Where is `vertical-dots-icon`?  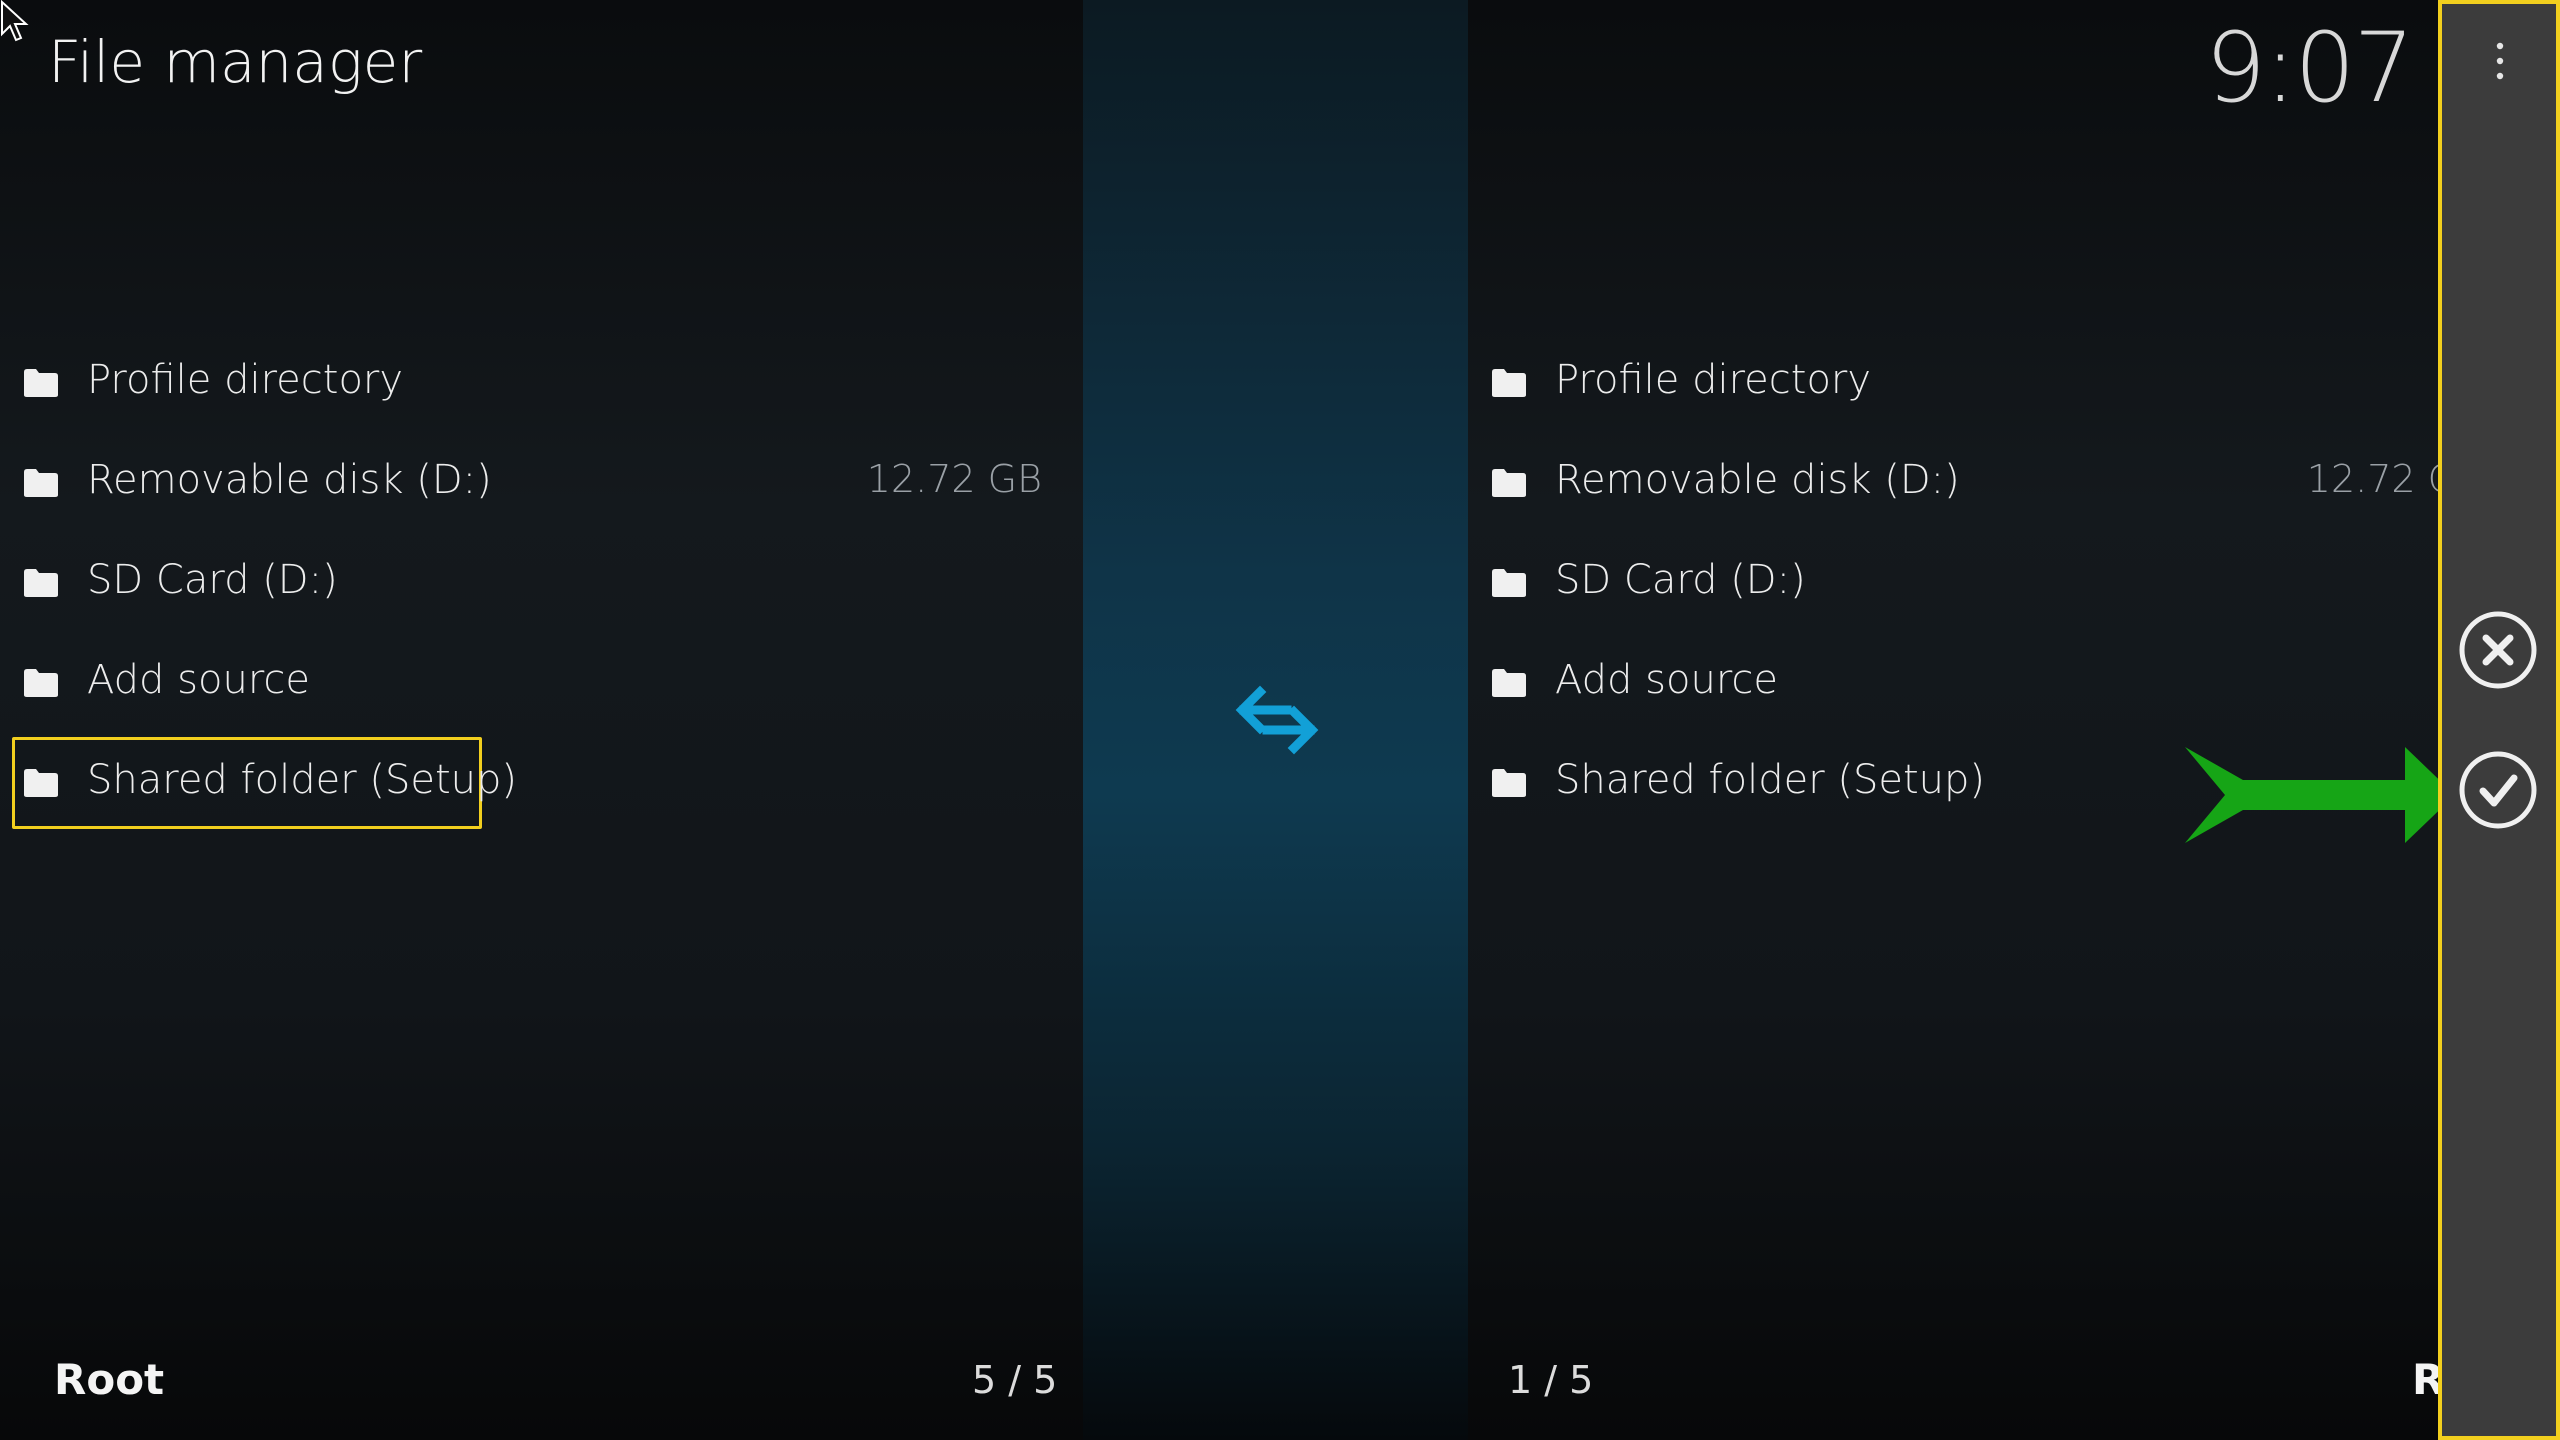 vertical-dots-icon is located at coordinates (2500, 61).